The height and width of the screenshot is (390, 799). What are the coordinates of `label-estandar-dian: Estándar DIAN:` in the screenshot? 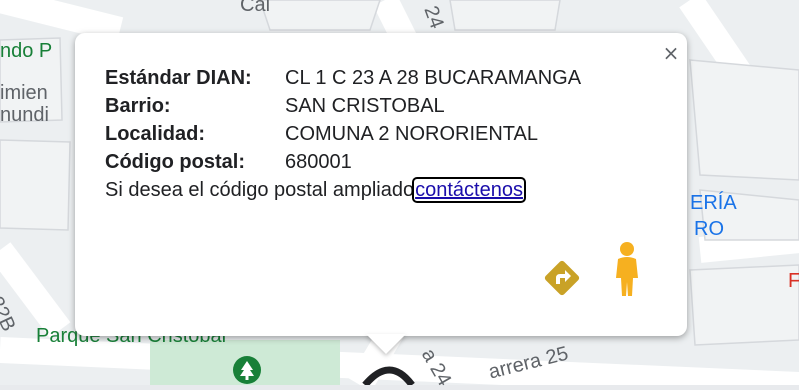 It's located at (178, 78).